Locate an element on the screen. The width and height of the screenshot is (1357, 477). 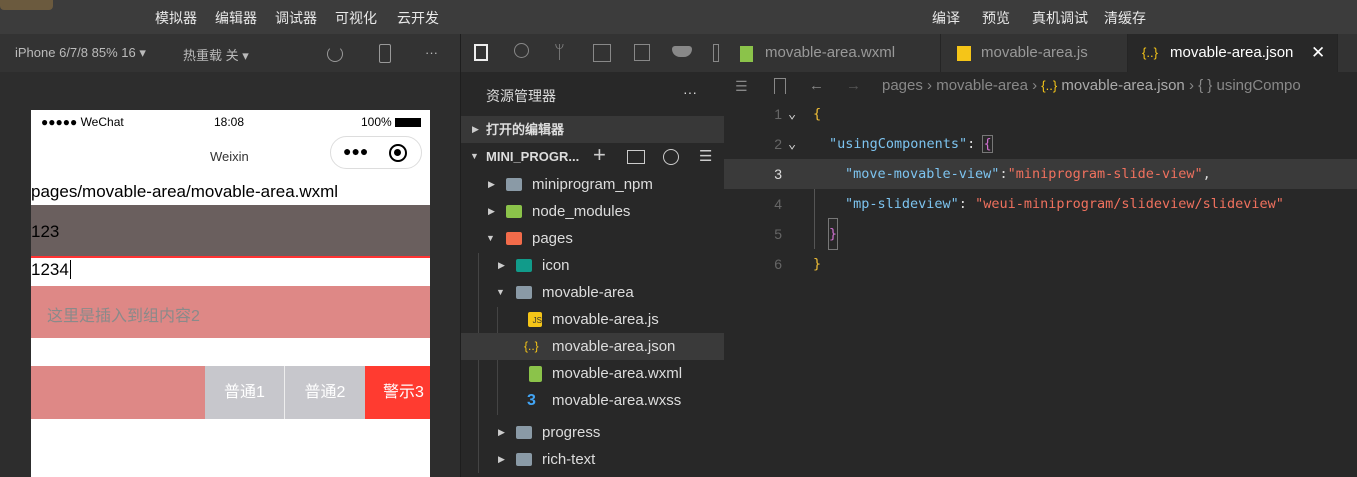
docker-icon is located at coordinates (682, 51).